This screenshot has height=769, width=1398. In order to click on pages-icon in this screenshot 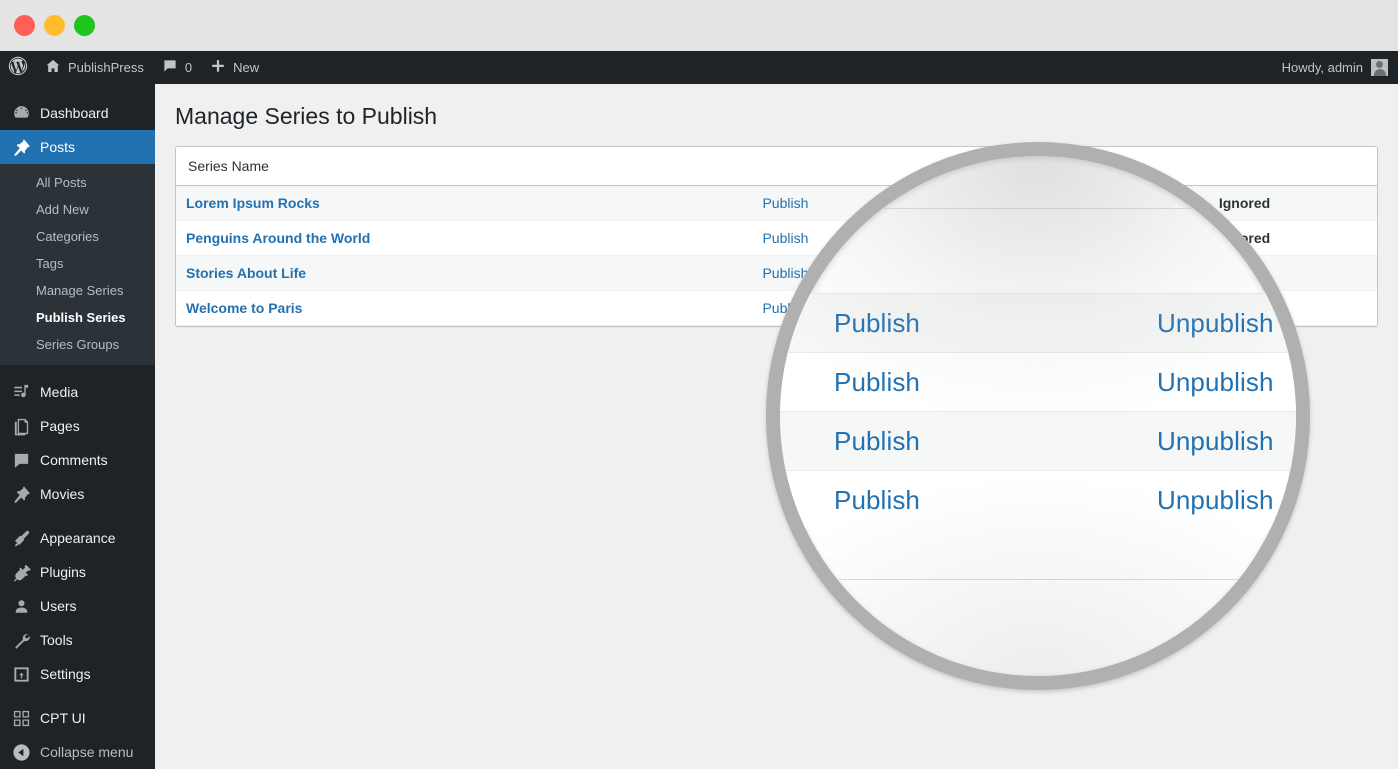, I will do `click(21, 426)`.